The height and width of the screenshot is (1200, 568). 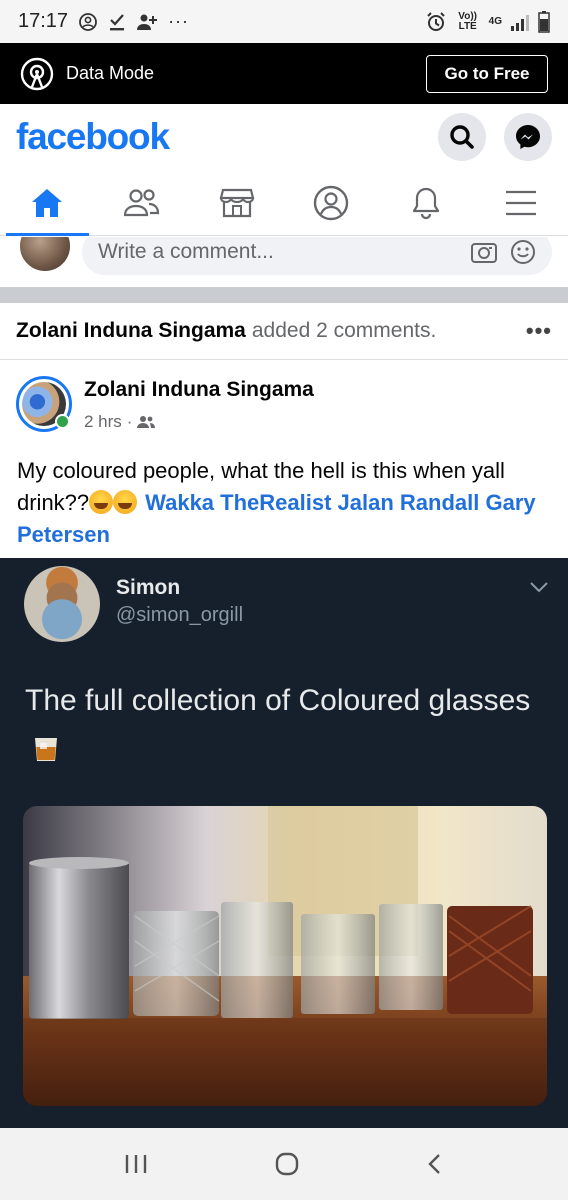 I want to click on post-header: Zolani Induna Singama 2 hrs ·, so click(x=284, y=403).